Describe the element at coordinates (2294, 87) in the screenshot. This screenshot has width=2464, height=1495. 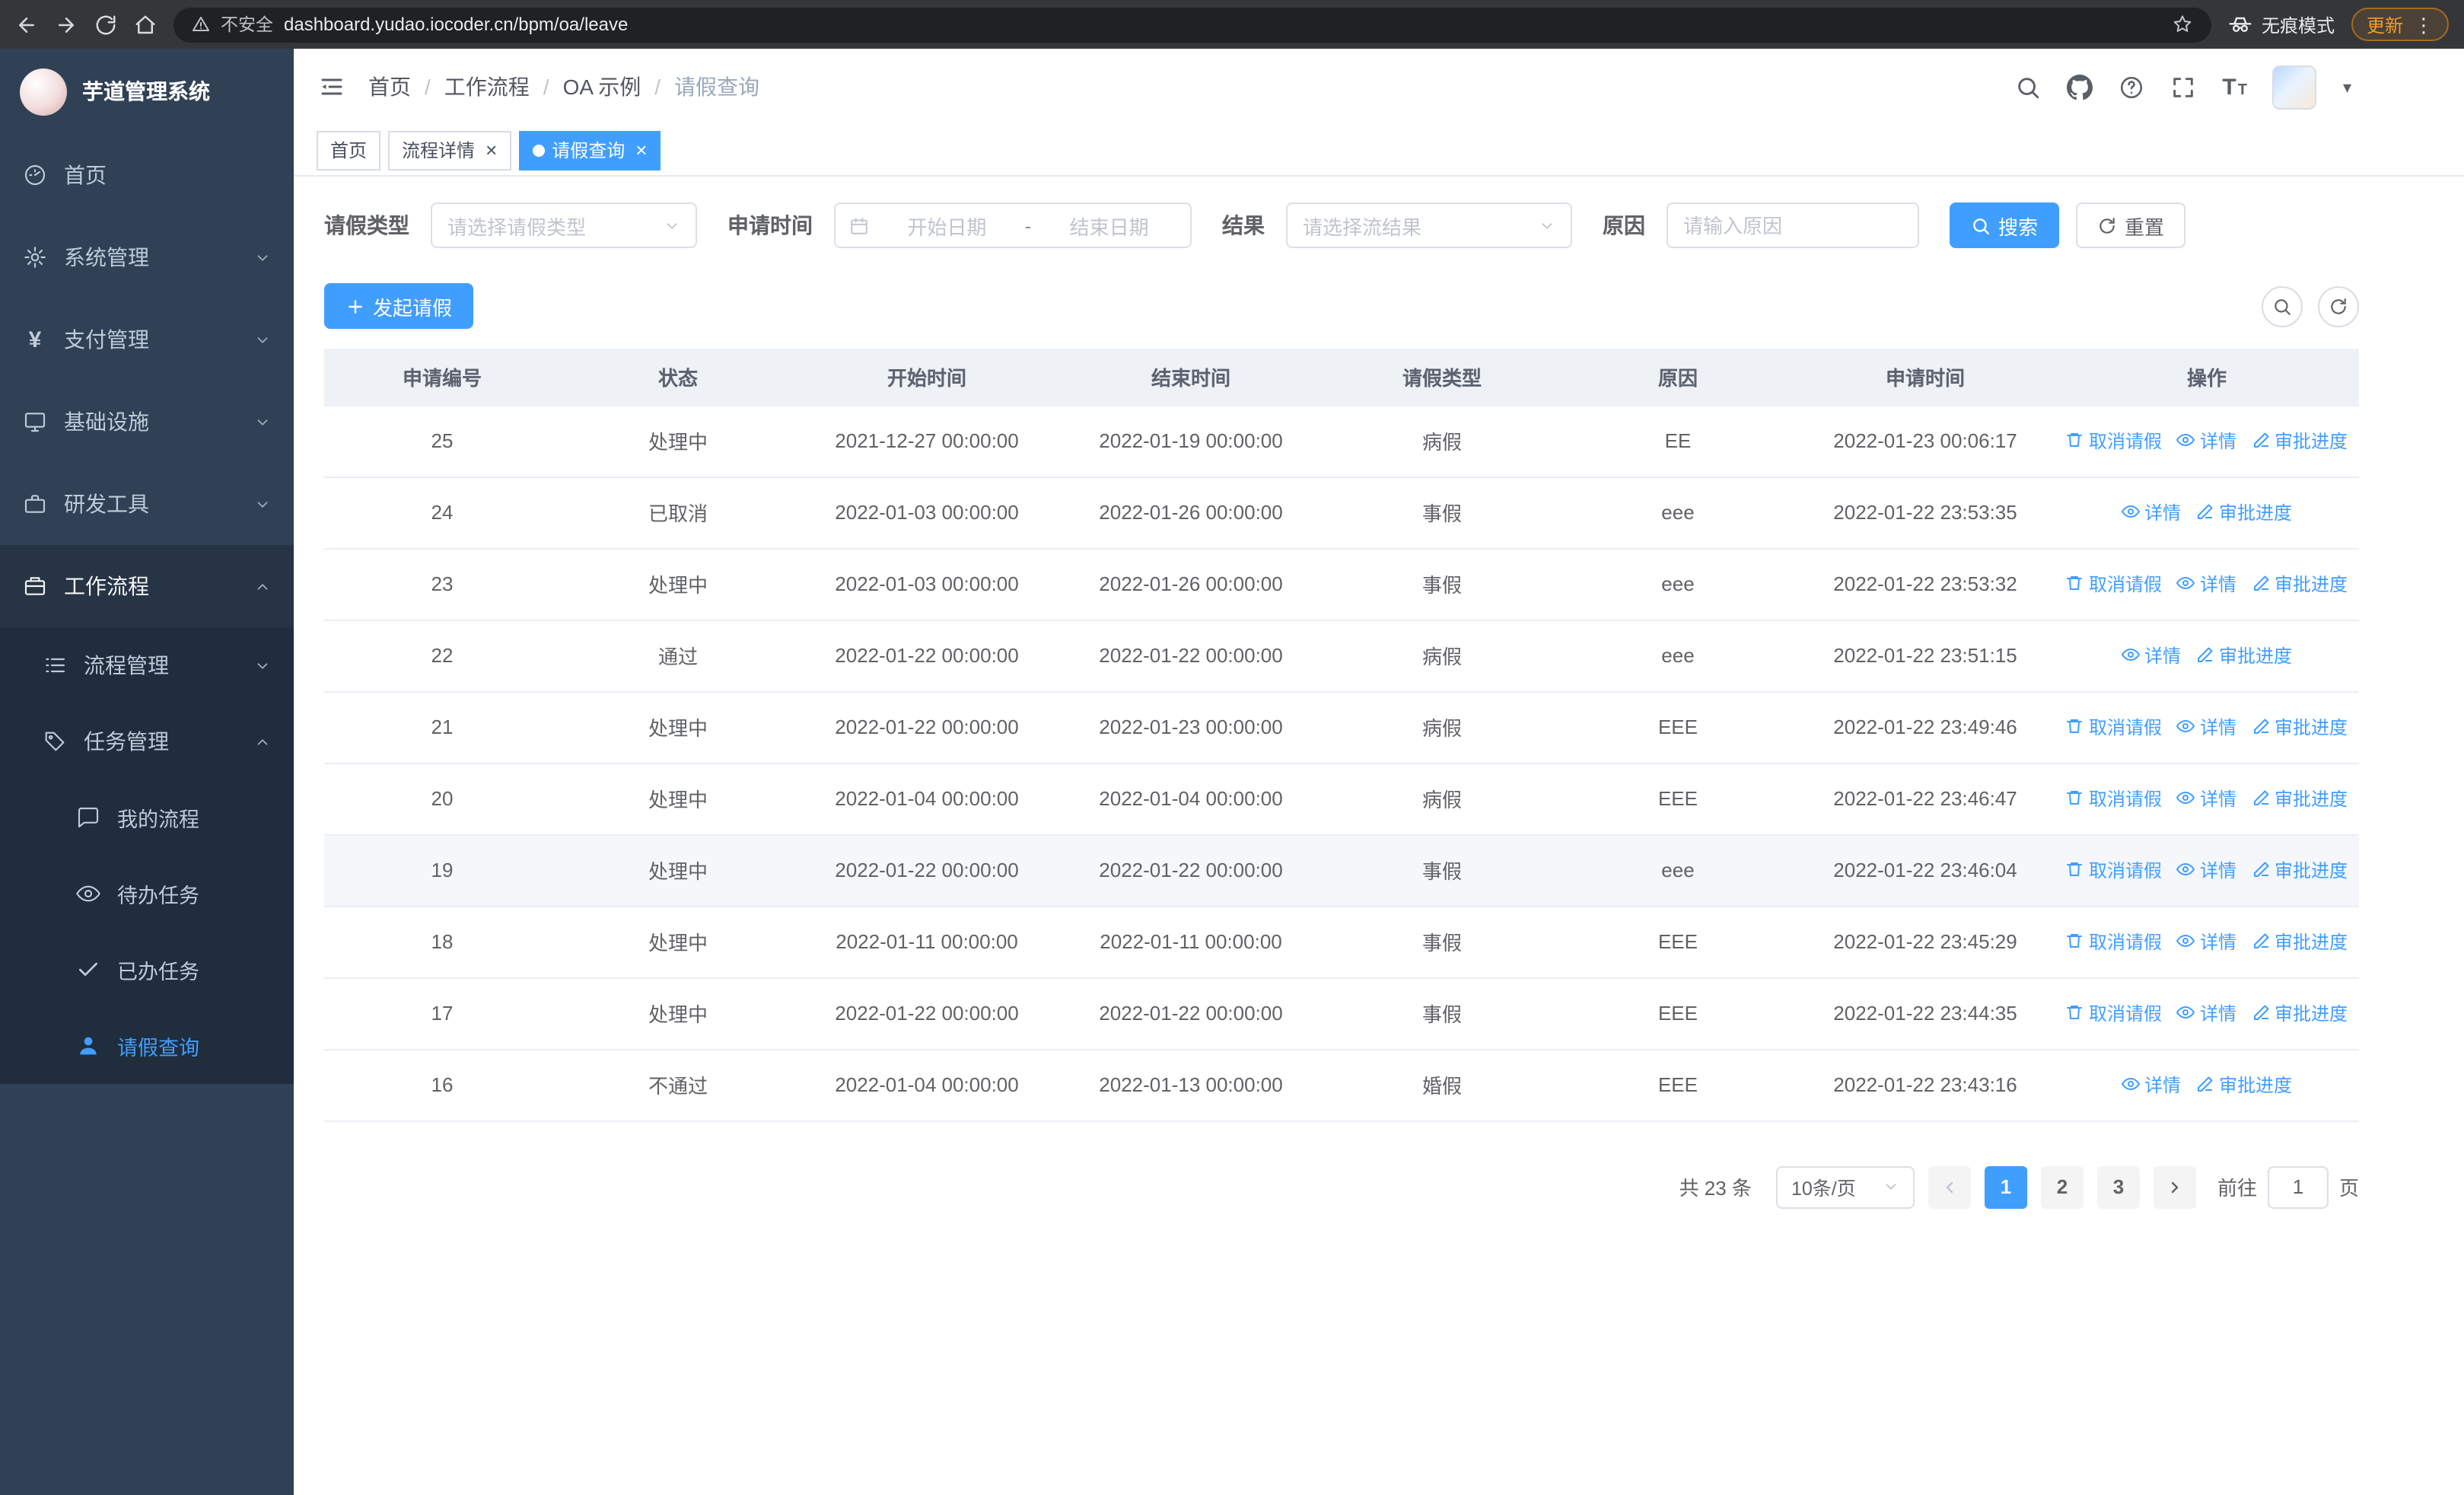
I see `avatar` at that location.